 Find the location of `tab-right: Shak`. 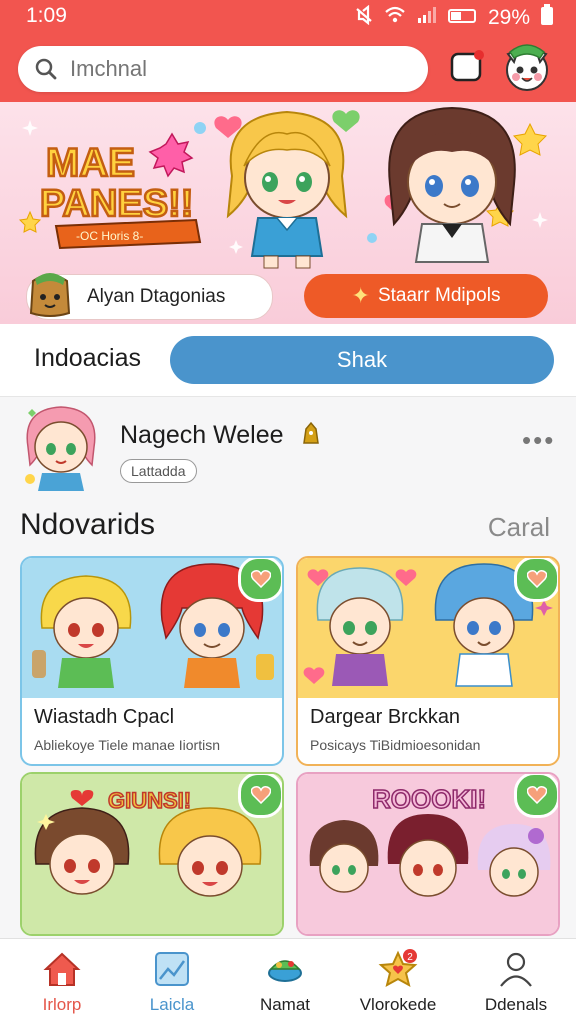

tab-right: Shak is located at coordinates (362, 360).